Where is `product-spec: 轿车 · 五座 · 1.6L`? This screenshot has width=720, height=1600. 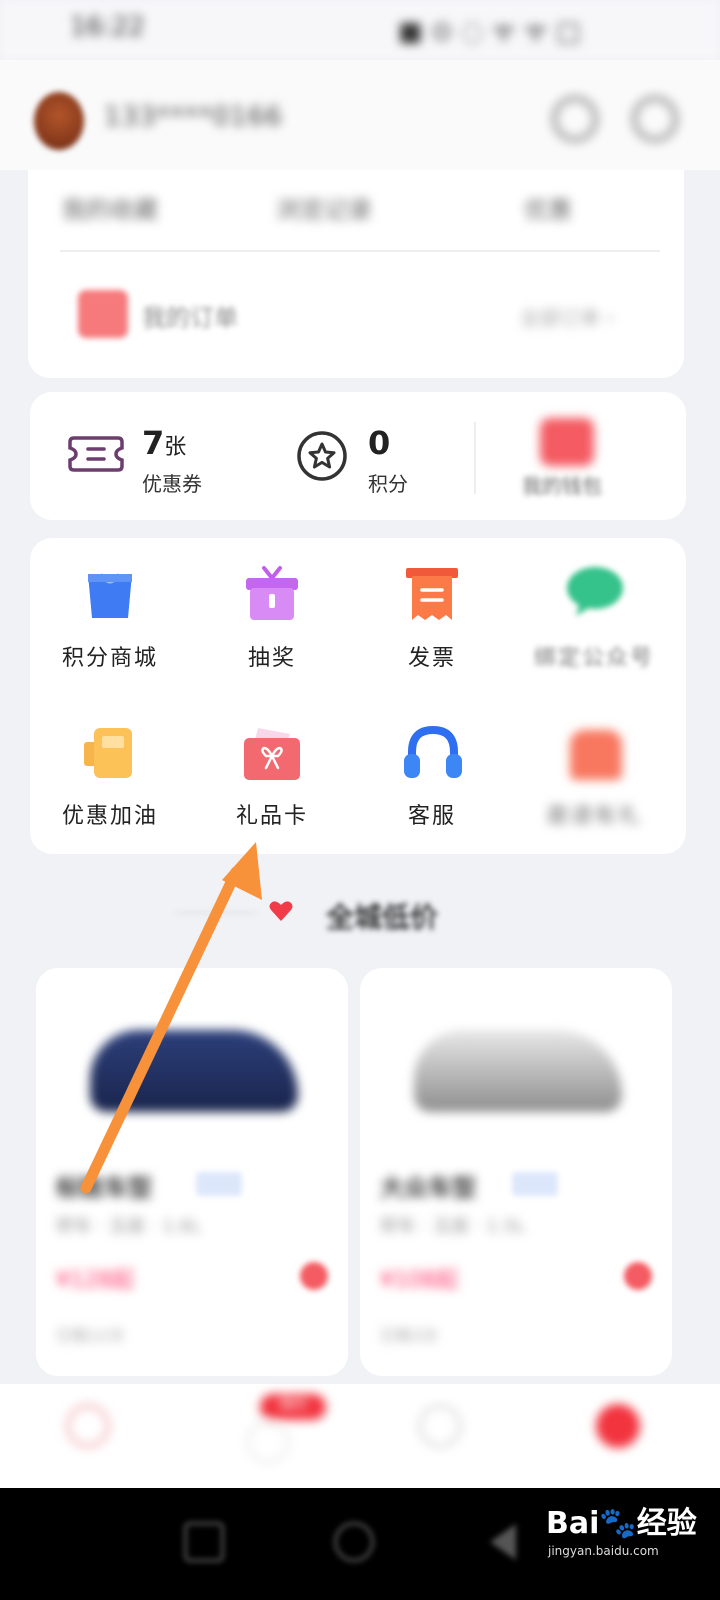 product-spec: 轿车 · 五座 · 1.6L is located at coordinates (128, 1226).